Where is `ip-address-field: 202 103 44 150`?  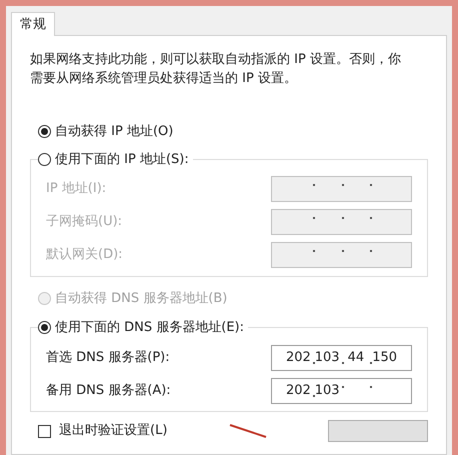
ip-address-field: 202 103 44 150 is located at coordinates (341, 357).